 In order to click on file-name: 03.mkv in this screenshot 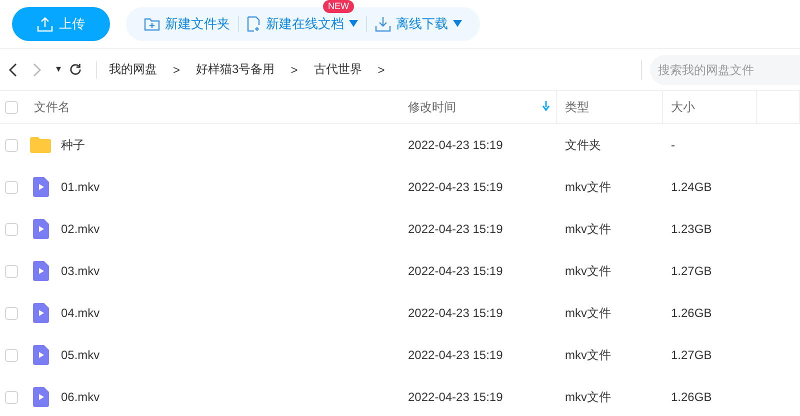, I will do `click(80, 271)`.